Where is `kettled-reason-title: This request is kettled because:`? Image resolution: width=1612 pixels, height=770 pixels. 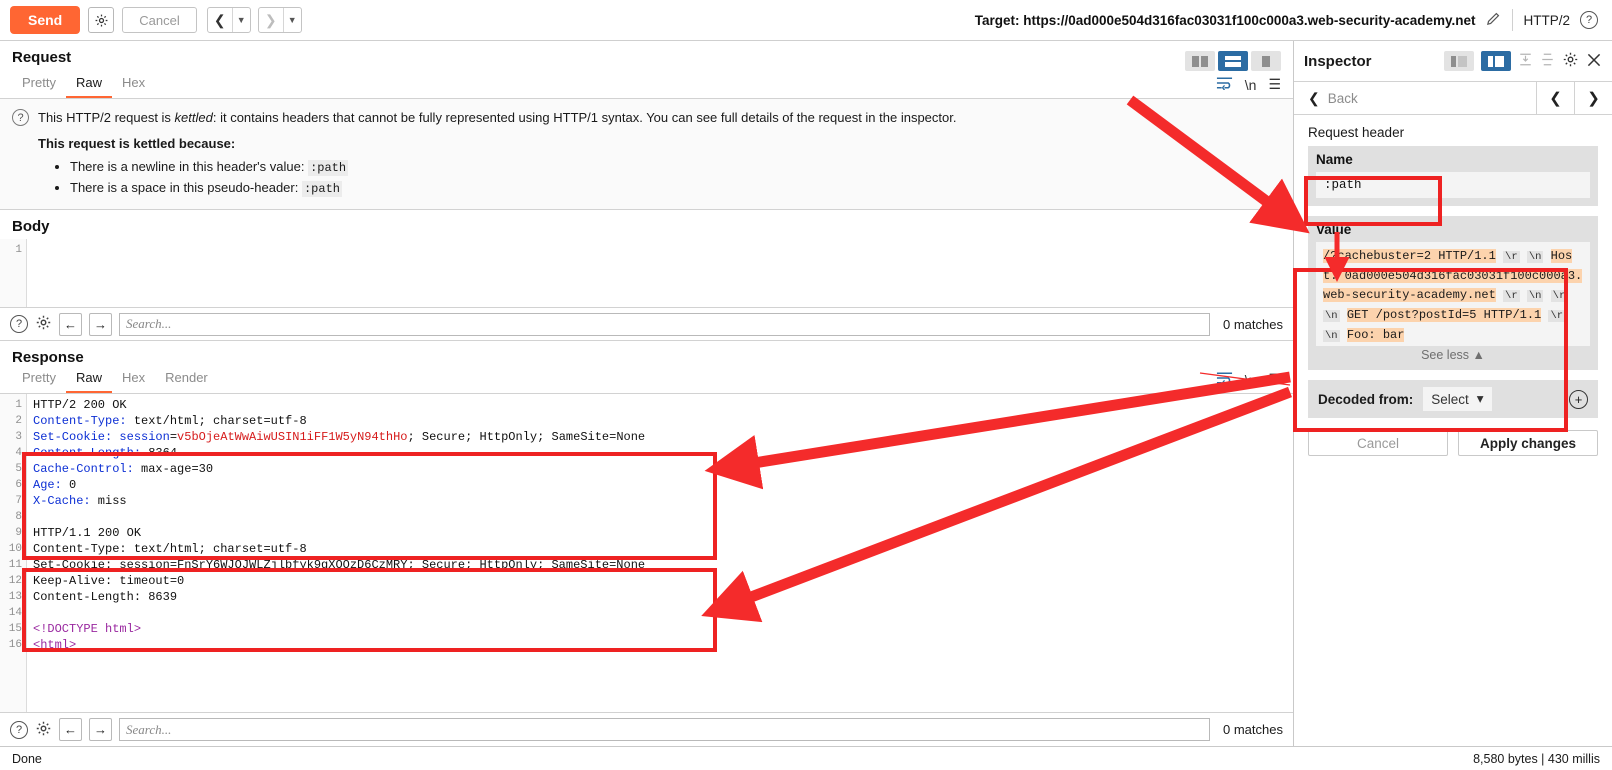
kettled-reason-title: This request is kettled because: is located at coordinates (137, 143).